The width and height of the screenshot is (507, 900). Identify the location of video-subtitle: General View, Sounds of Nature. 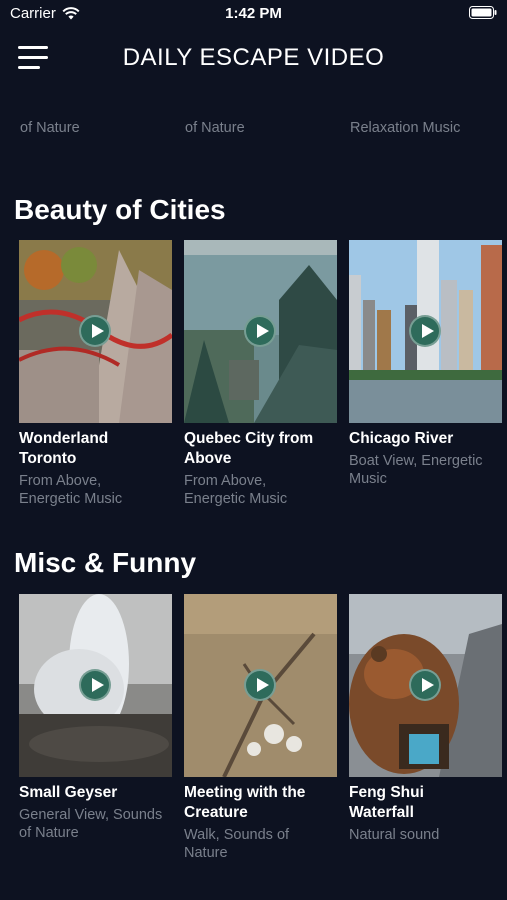
(95, 824).